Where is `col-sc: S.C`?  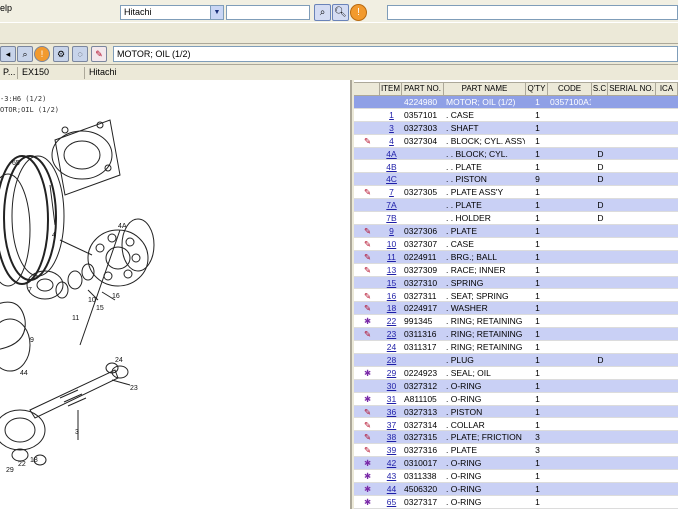
col-sc: S.C is located at coordinates (600, 89).